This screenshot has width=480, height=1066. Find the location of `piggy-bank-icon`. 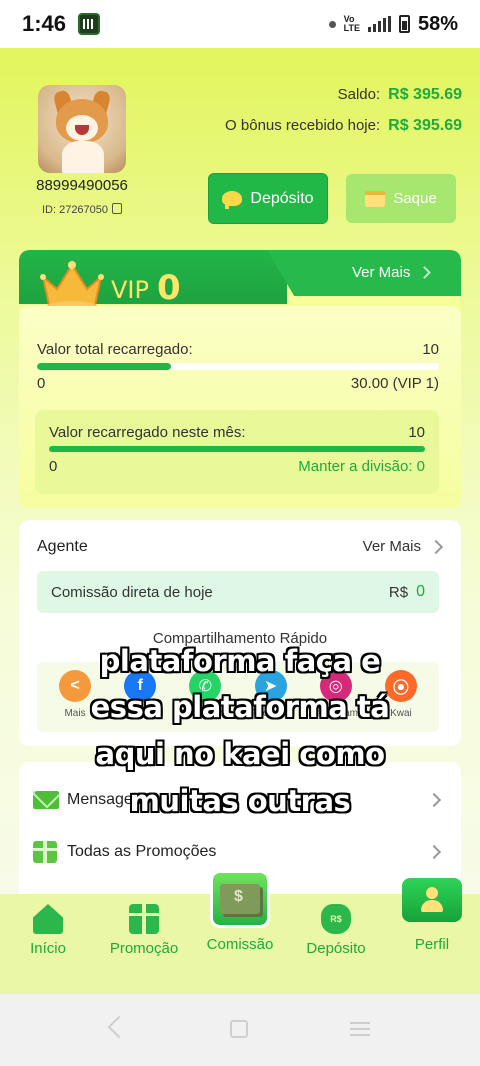

piggy-bank-icon is located at coordinates (232, 200).